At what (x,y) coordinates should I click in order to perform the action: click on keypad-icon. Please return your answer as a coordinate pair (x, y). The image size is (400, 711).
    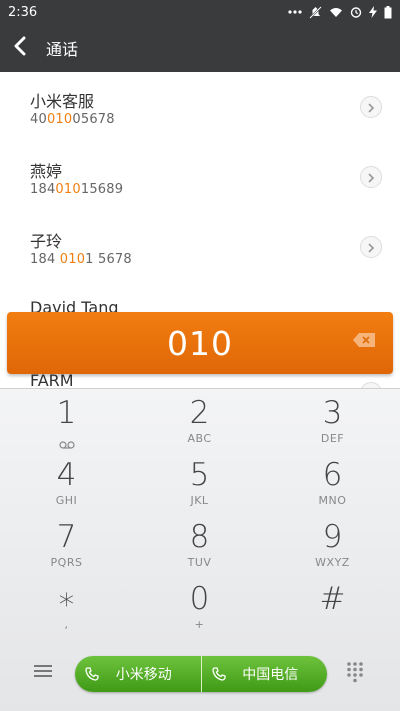
    Looking at the image, I should click on (355, 674).